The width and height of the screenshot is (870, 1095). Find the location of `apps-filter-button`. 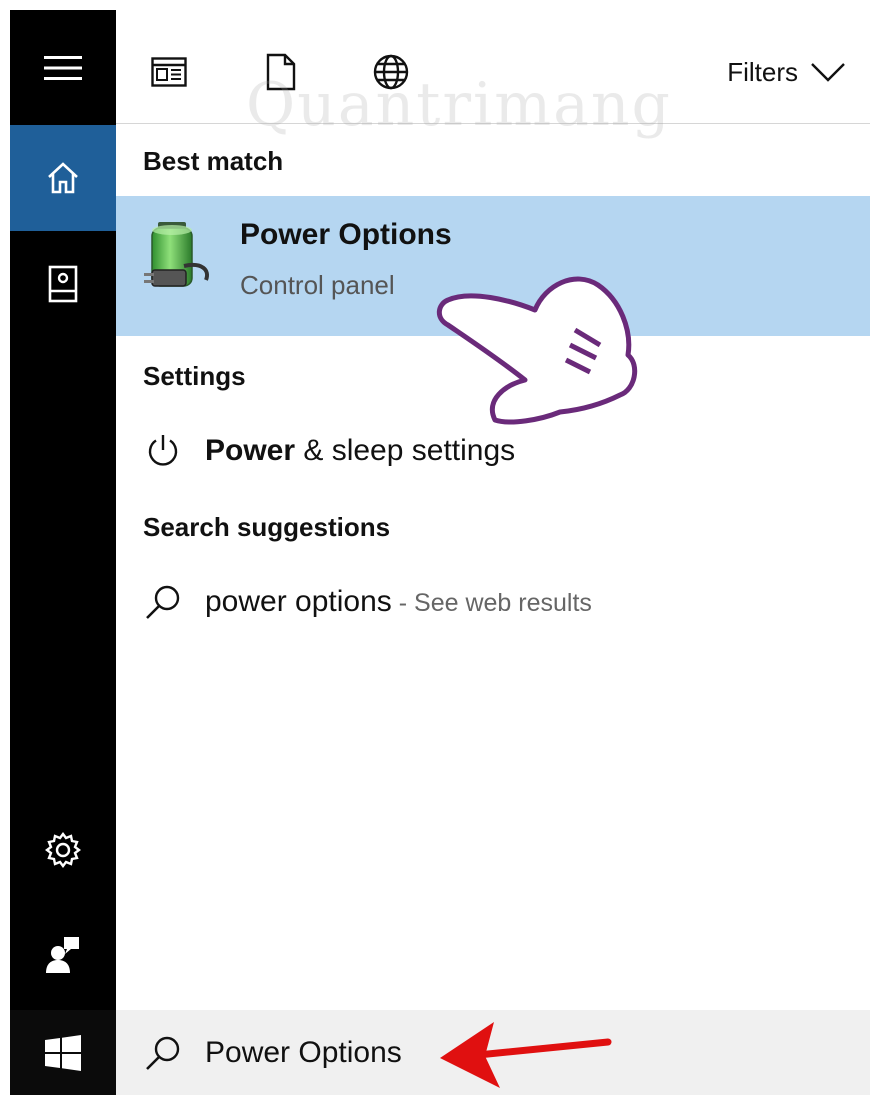

apps-filter-button is located at coordinates (169, 72).